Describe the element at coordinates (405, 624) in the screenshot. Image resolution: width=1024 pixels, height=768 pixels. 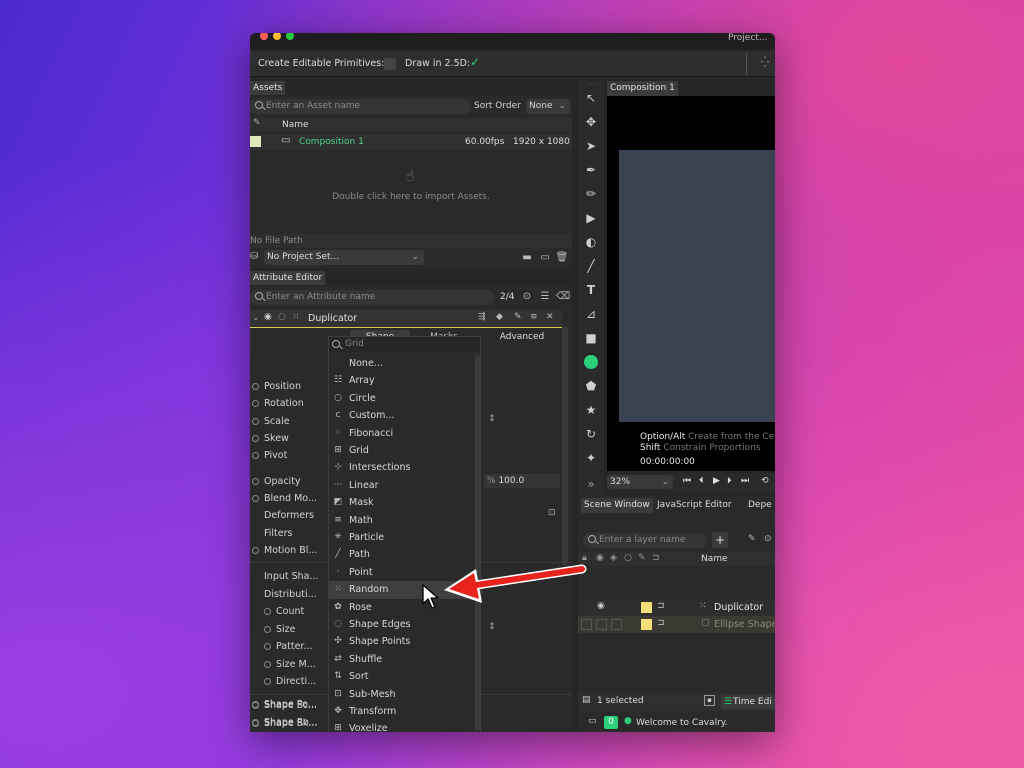
I see `menu-item-shape-edges: ◌ Shape Edges` at that location.